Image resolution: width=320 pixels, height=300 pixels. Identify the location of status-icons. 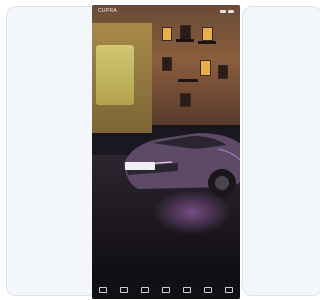
(227, 11).